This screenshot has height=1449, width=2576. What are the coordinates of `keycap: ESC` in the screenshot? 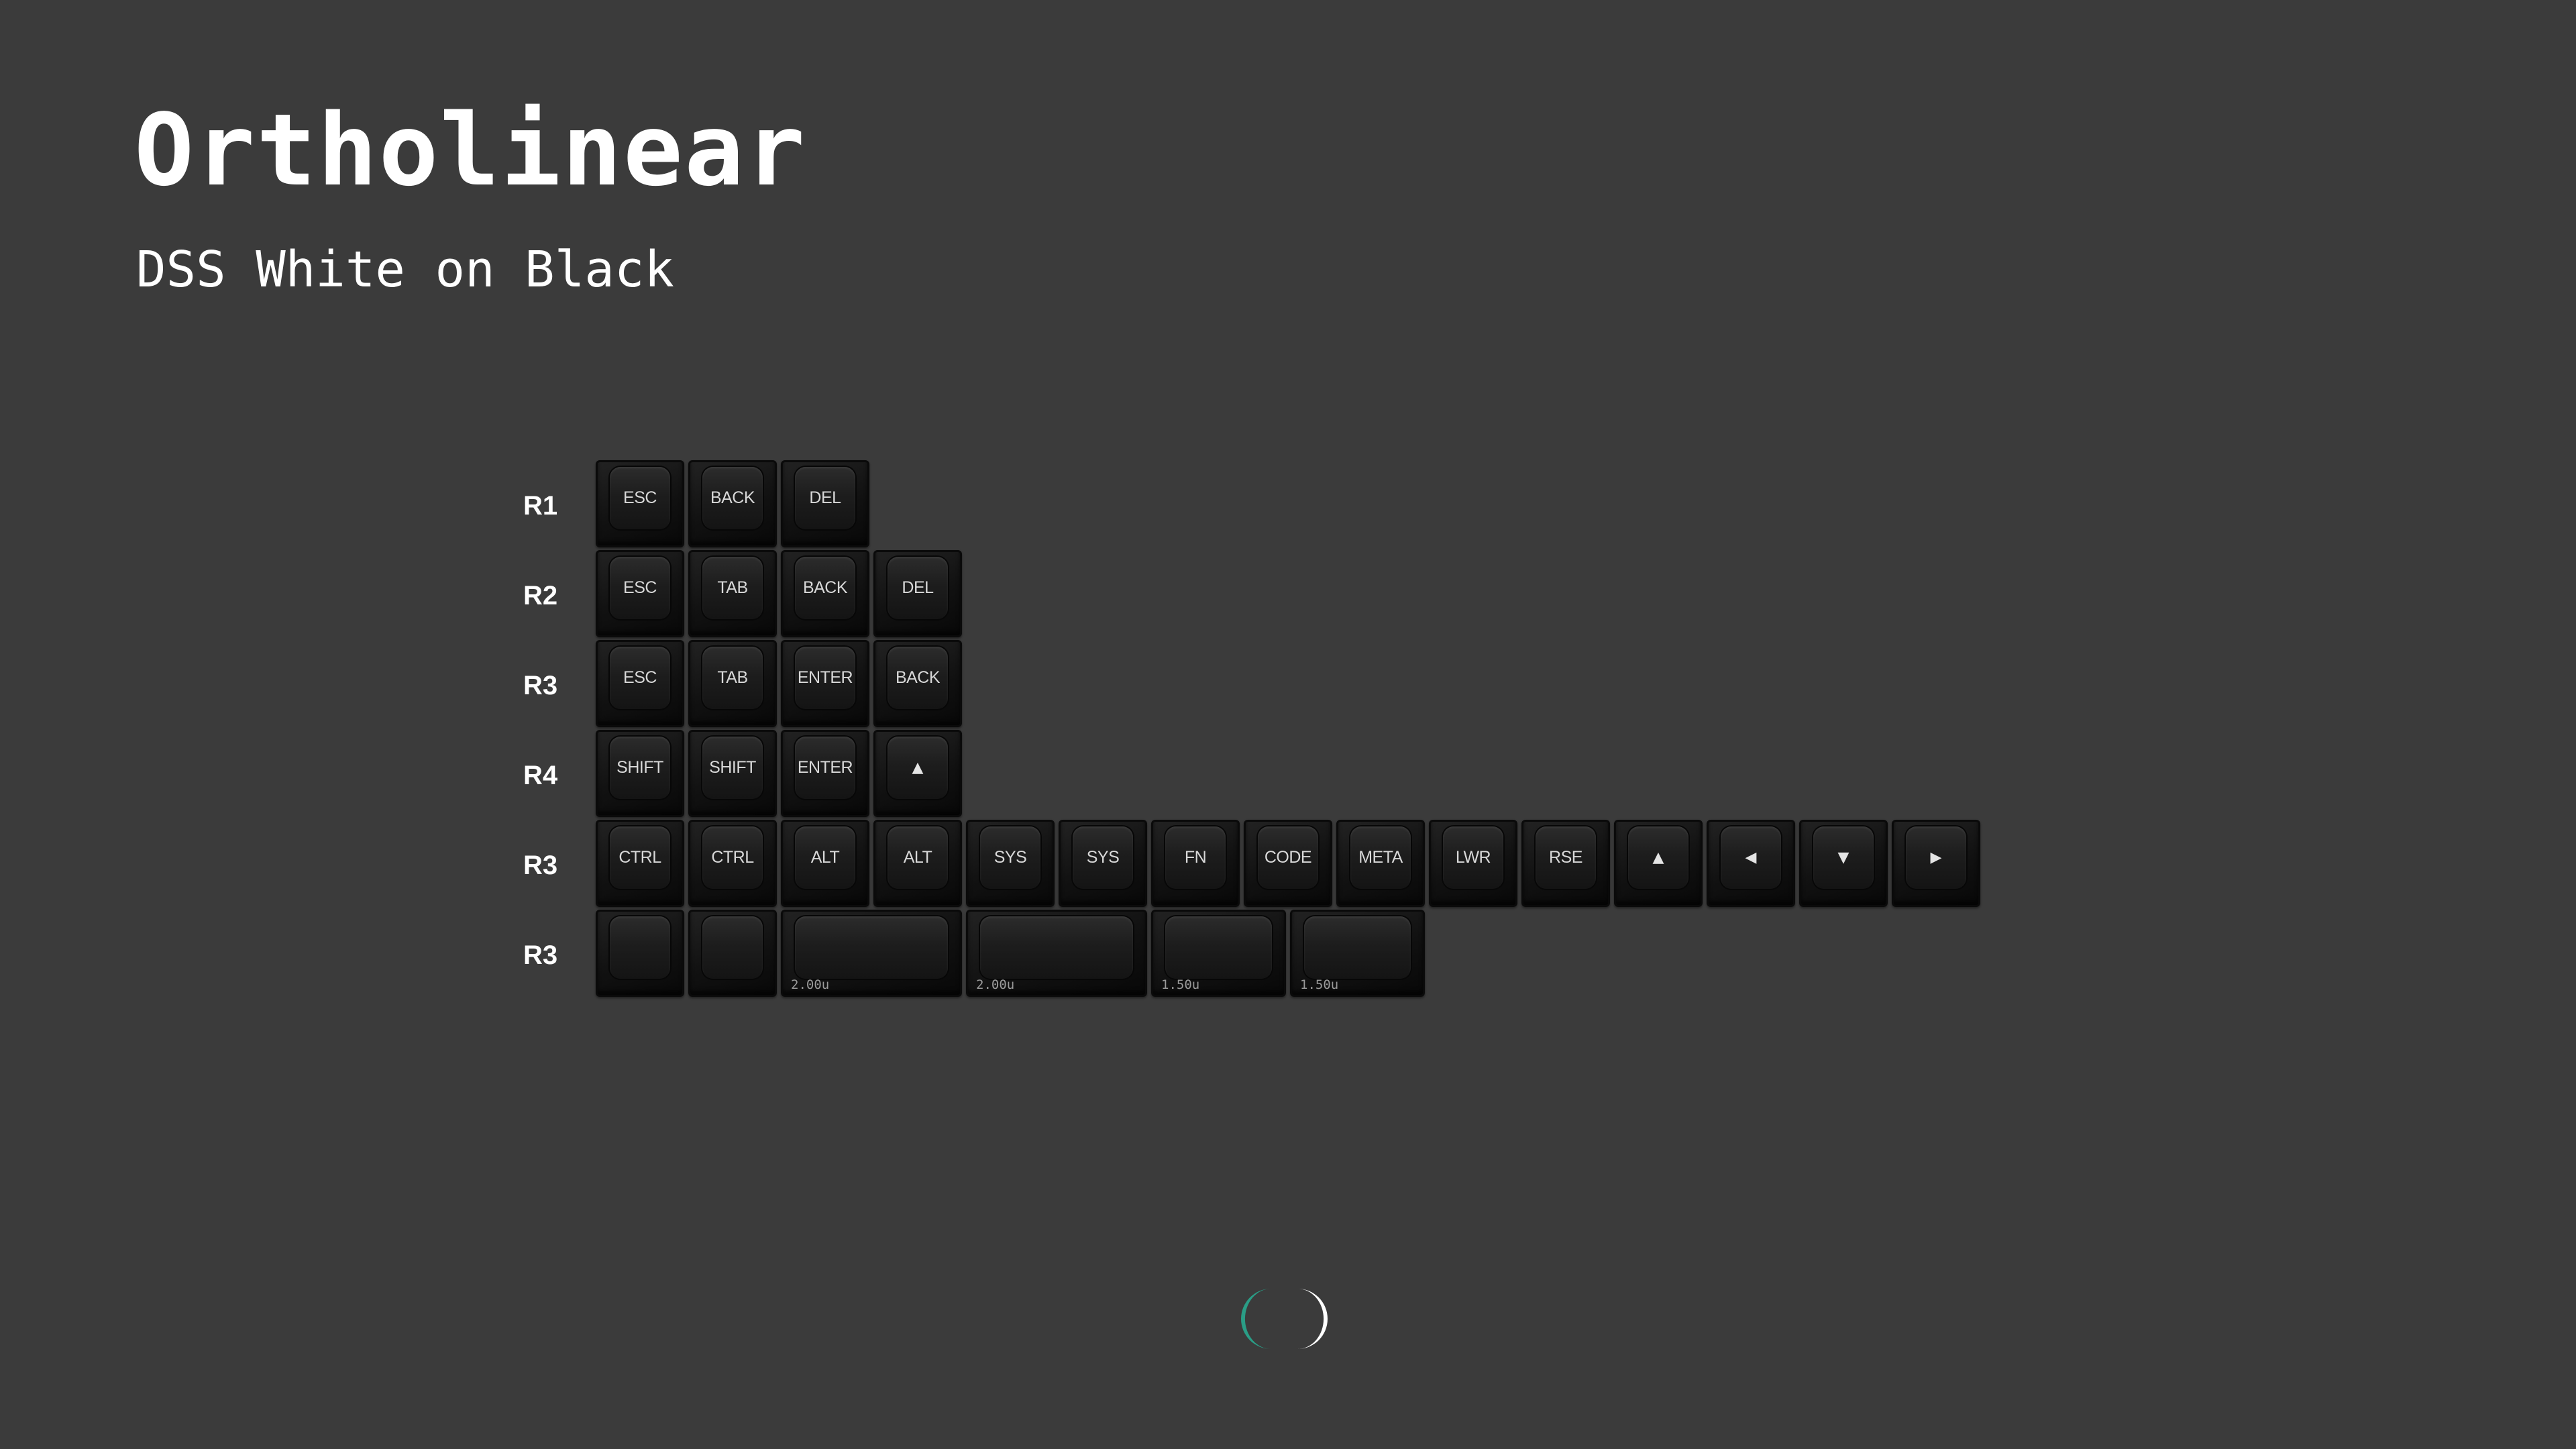 It's located at (640, 593).